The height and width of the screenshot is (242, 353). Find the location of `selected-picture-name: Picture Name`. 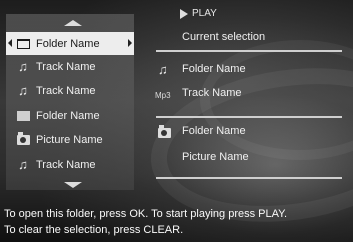

selected-picture-name: Picture Name is located at coordinates (215, 157).